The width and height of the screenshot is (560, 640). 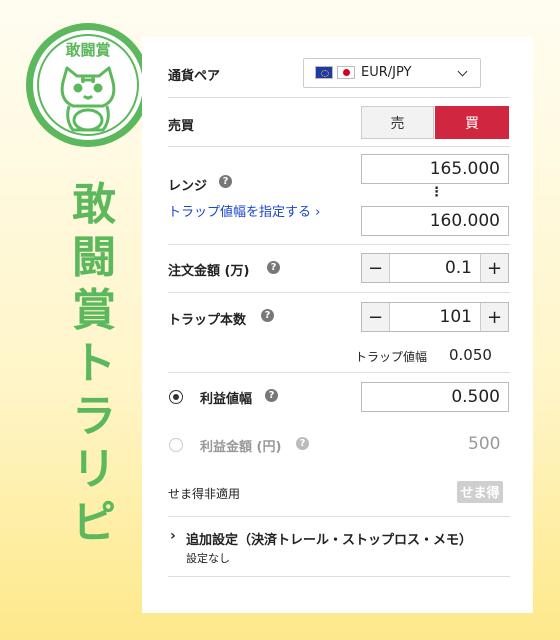 What do you see at coordinates (241, 447) in the screenshot?
I see `profit-amount-label: 利益金額 (円)` at bounding box center [241, 447].